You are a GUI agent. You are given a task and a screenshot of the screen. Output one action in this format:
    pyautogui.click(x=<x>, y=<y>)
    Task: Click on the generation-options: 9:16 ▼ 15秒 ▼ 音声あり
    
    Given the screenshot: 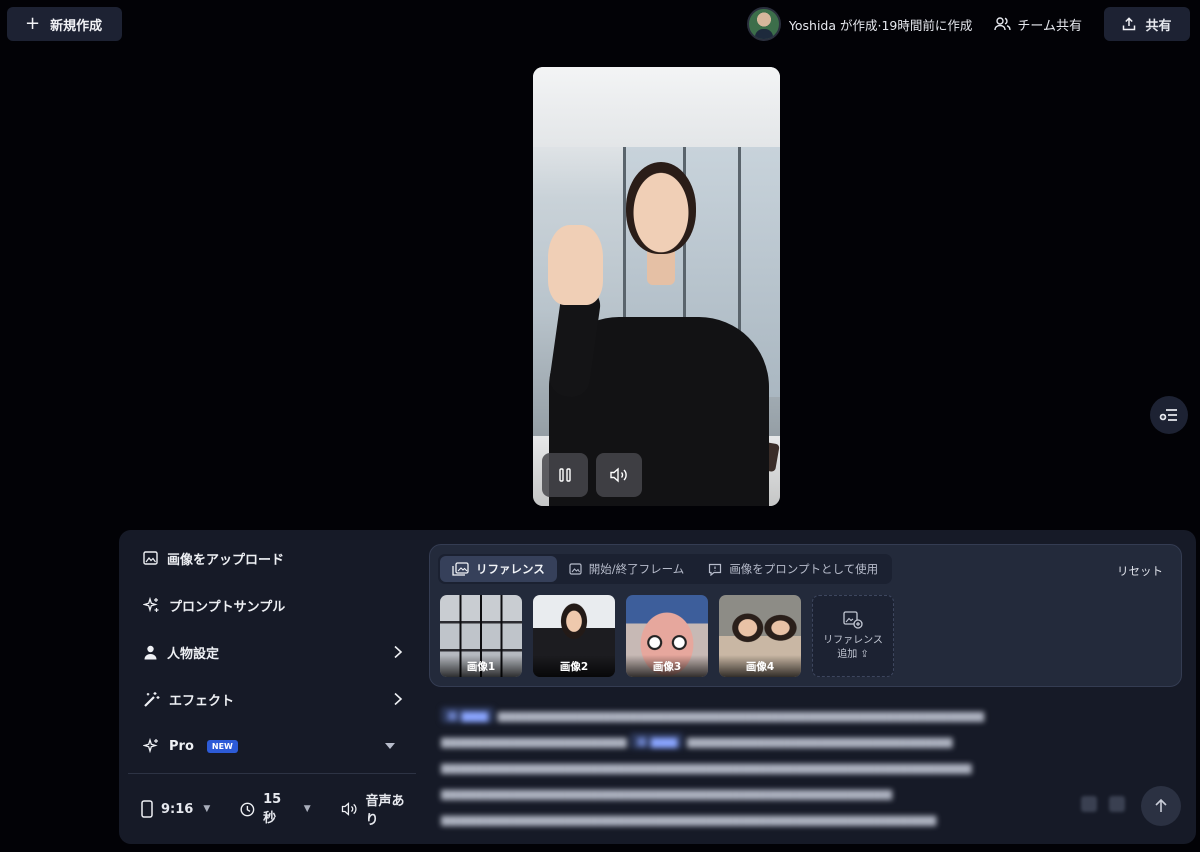 What is the action you would take?
    pyautogui.click(x=279, y=809)
    